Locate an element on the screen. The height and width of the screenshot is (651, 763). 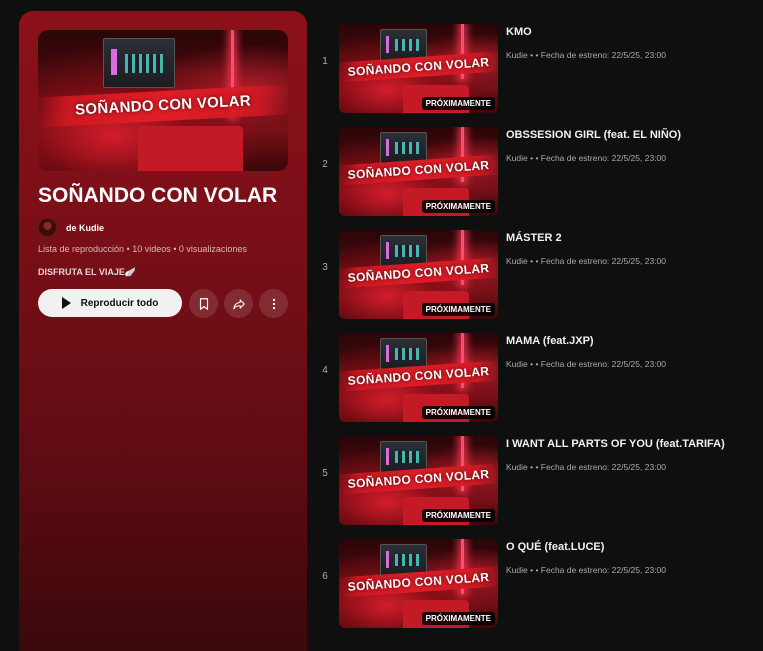
video-index: 6 is located at coordinates (325, 576).